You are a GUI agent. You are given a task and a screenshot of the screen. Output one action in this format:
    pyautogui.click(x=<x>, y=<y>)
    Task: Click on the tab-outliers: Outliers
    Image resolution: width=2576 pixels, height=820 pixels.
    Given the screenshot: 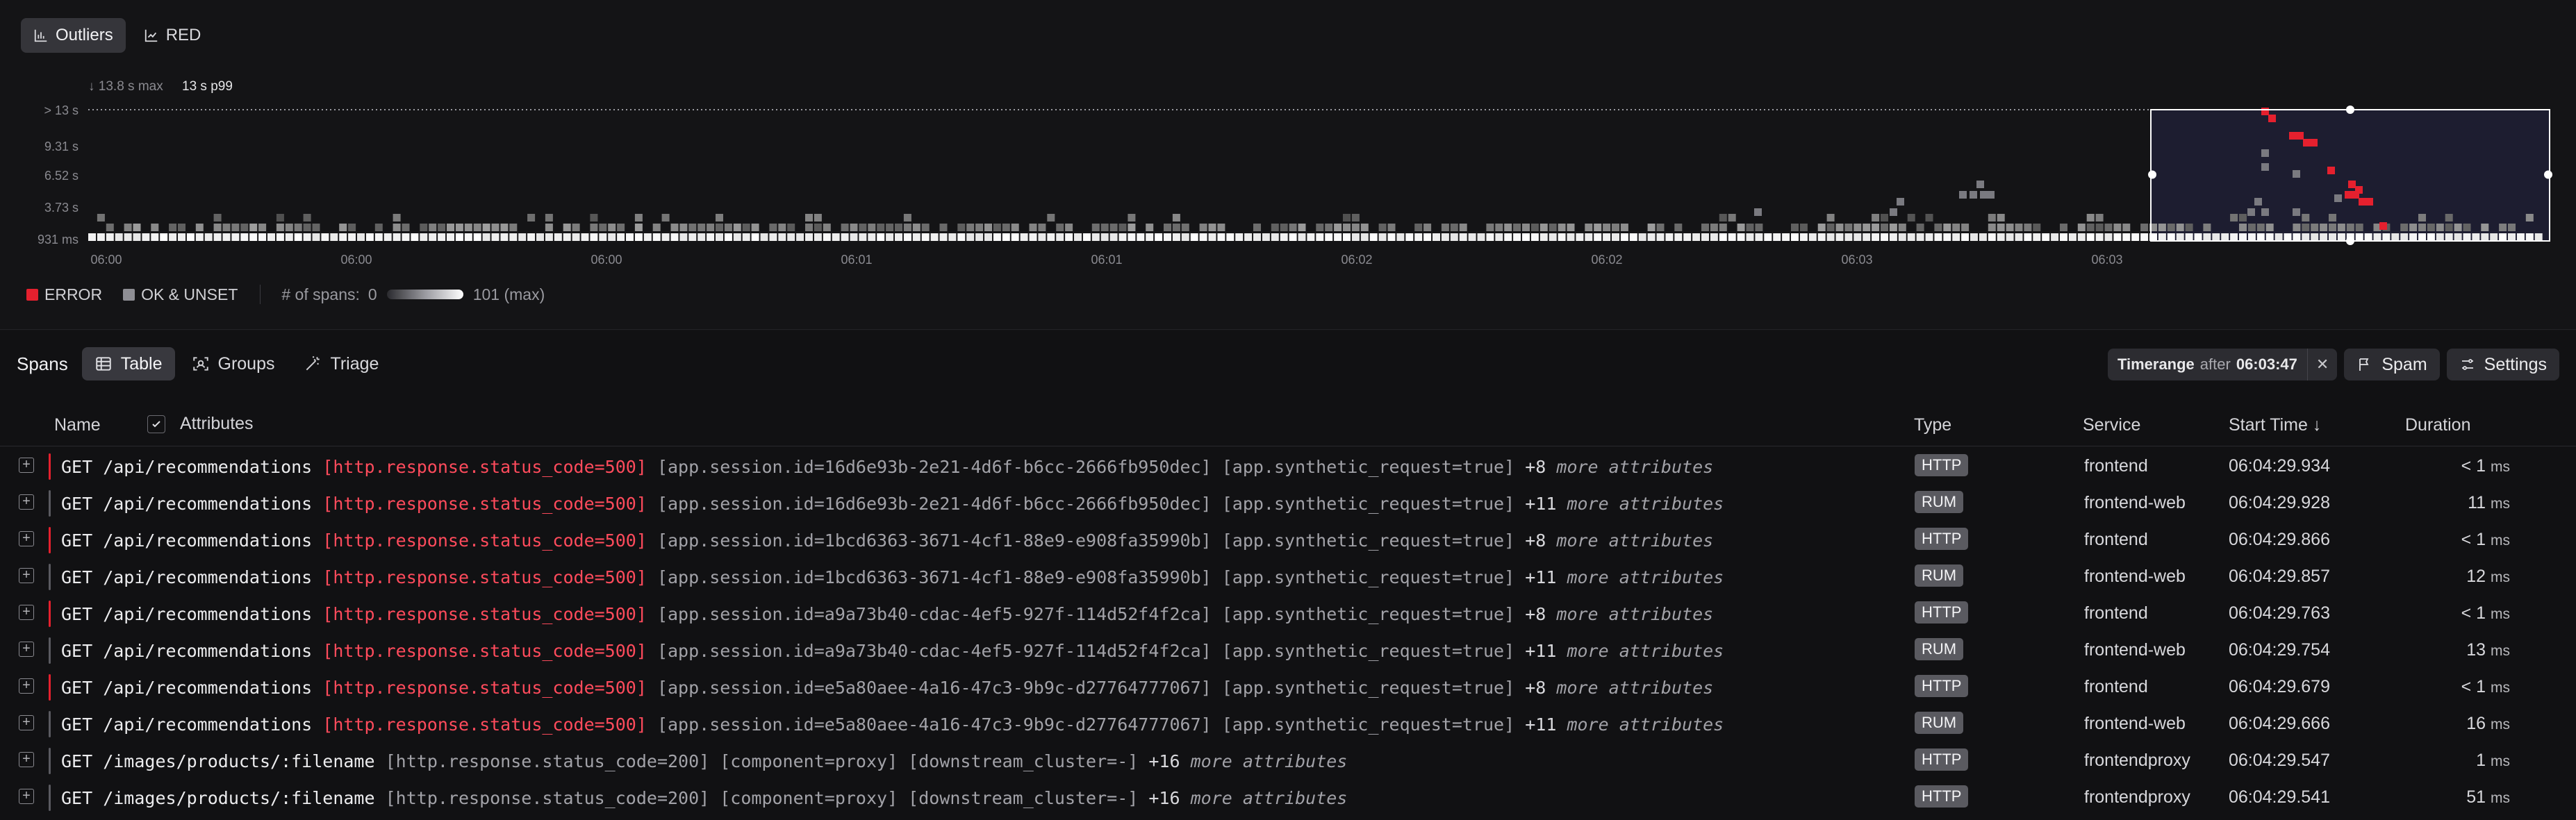 What is the action you would take?
    pyautogui.click(x=73, y=35)
    